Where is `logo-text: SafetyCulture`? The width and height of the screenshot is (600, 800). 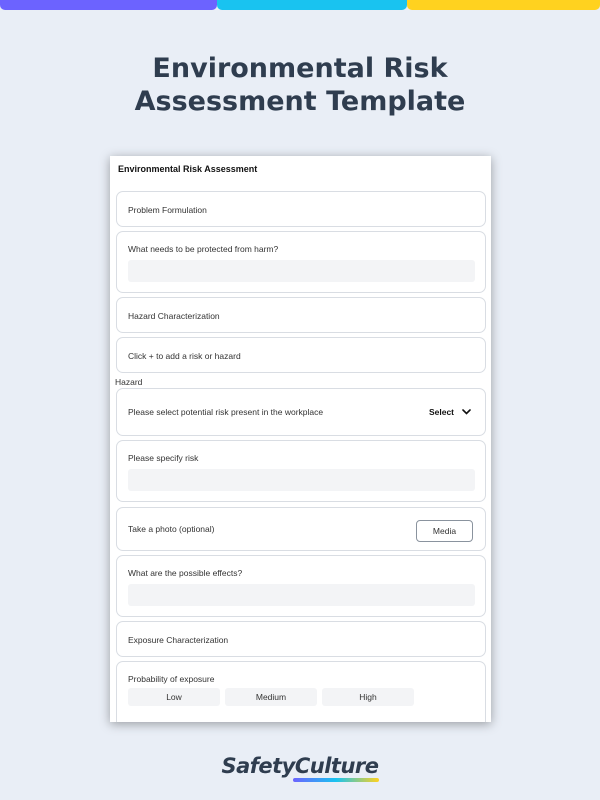
logo-text: SafetyCulture is located at coordinates (300, 768).